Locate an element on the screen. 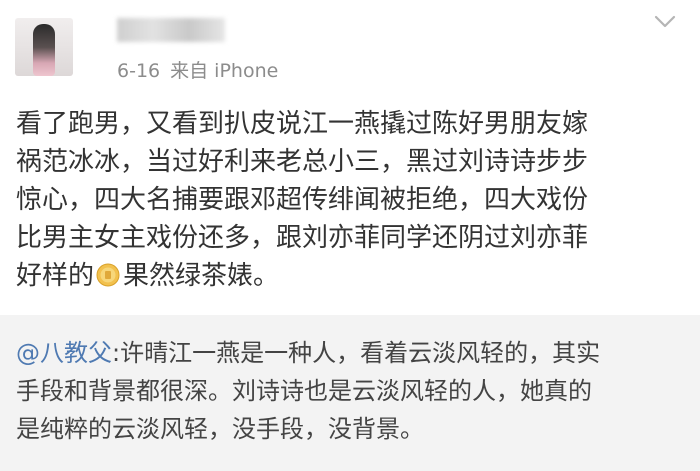  post-text-line-last: 好样的 果然绿茶婊。 is located at coordinates (352, 276).